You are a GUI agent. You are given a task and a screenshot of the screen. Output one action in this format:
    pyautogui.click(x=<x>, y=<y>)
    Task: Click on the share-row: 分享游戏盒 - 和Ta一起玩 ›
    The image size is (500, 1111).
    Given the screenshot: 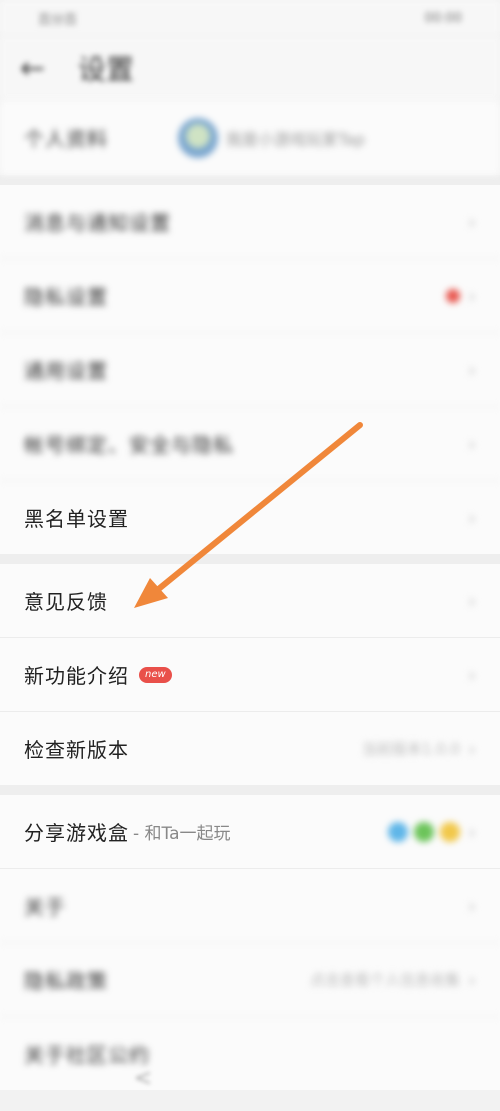 What is the action you would take?
    pyautogui.click(x=250, y=832)
    